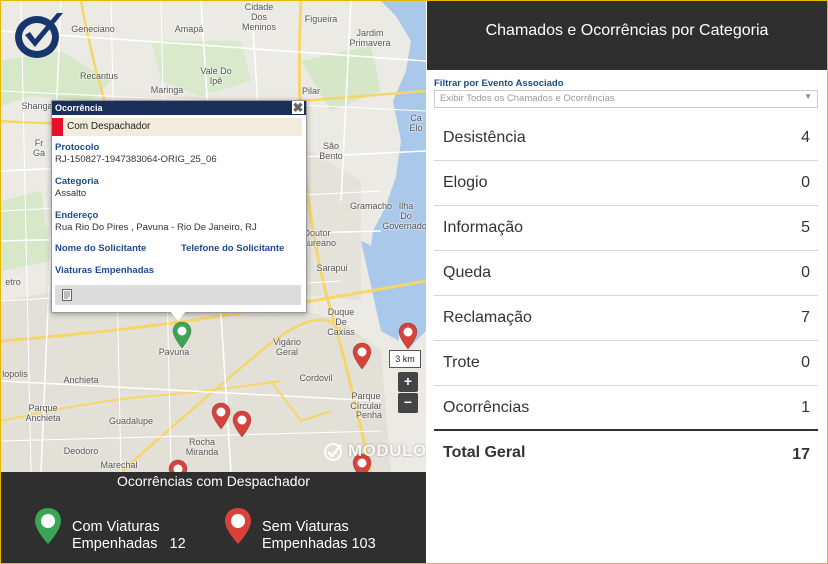 The image size is (828, 564). I want to click on map-place-label: Cordovil, so click(316, 378).